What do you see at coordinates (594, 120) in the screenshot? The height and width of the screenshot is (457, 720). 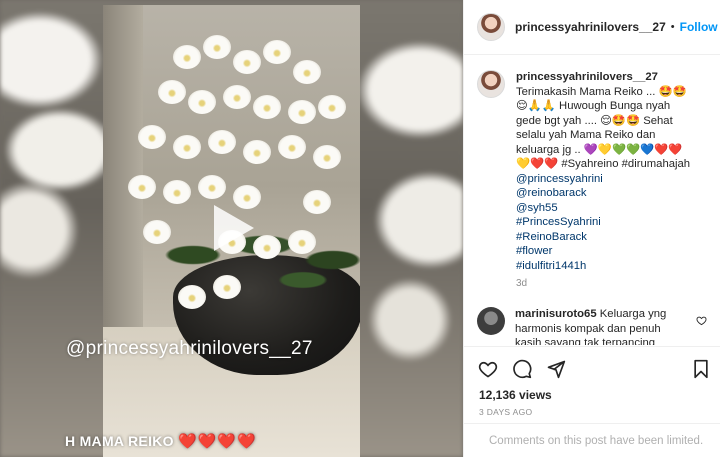 I see `caption-line: gede bgt yah .... 😌🤩🤩 Sehat` at bounding box center [594, 120].